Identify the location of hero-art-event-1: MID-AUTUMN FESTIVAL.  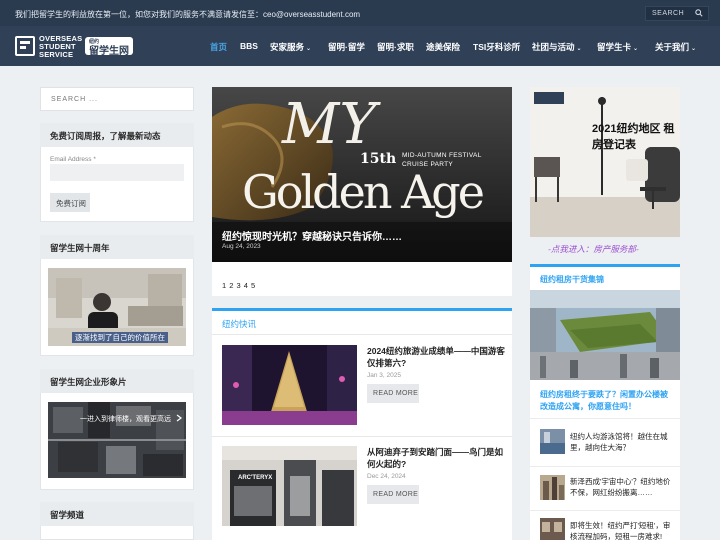
(442, 155).